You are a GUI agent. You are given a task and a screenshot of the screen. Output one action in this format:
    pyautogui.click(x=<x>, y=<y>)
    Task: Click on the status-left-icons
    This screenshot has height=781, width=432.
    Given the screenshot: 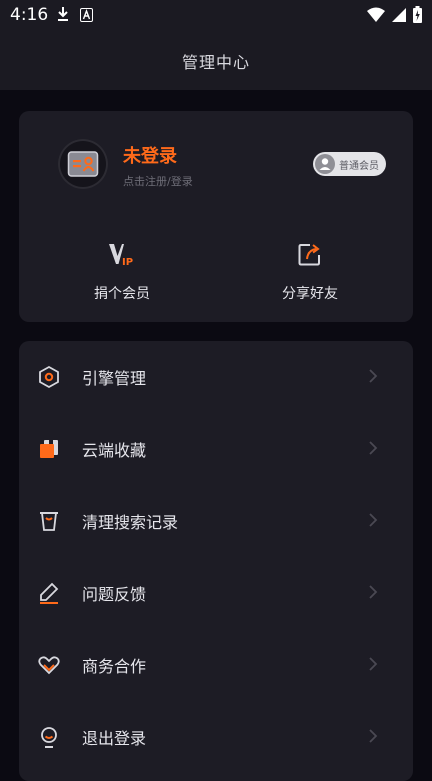 What is the action you would take?
    pyautogui.click(x=74, y=16)
    